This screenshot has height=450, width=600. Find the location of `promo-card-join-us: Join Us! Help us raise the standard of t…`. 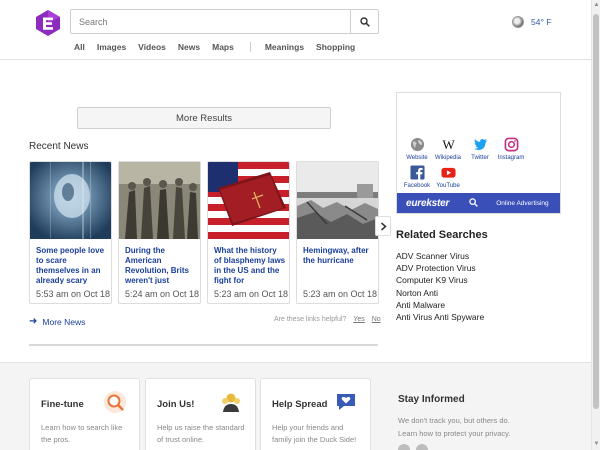

promo-card-join-us: Join Us! Help us raise the standard of t… is located at coordinates (200, 414).